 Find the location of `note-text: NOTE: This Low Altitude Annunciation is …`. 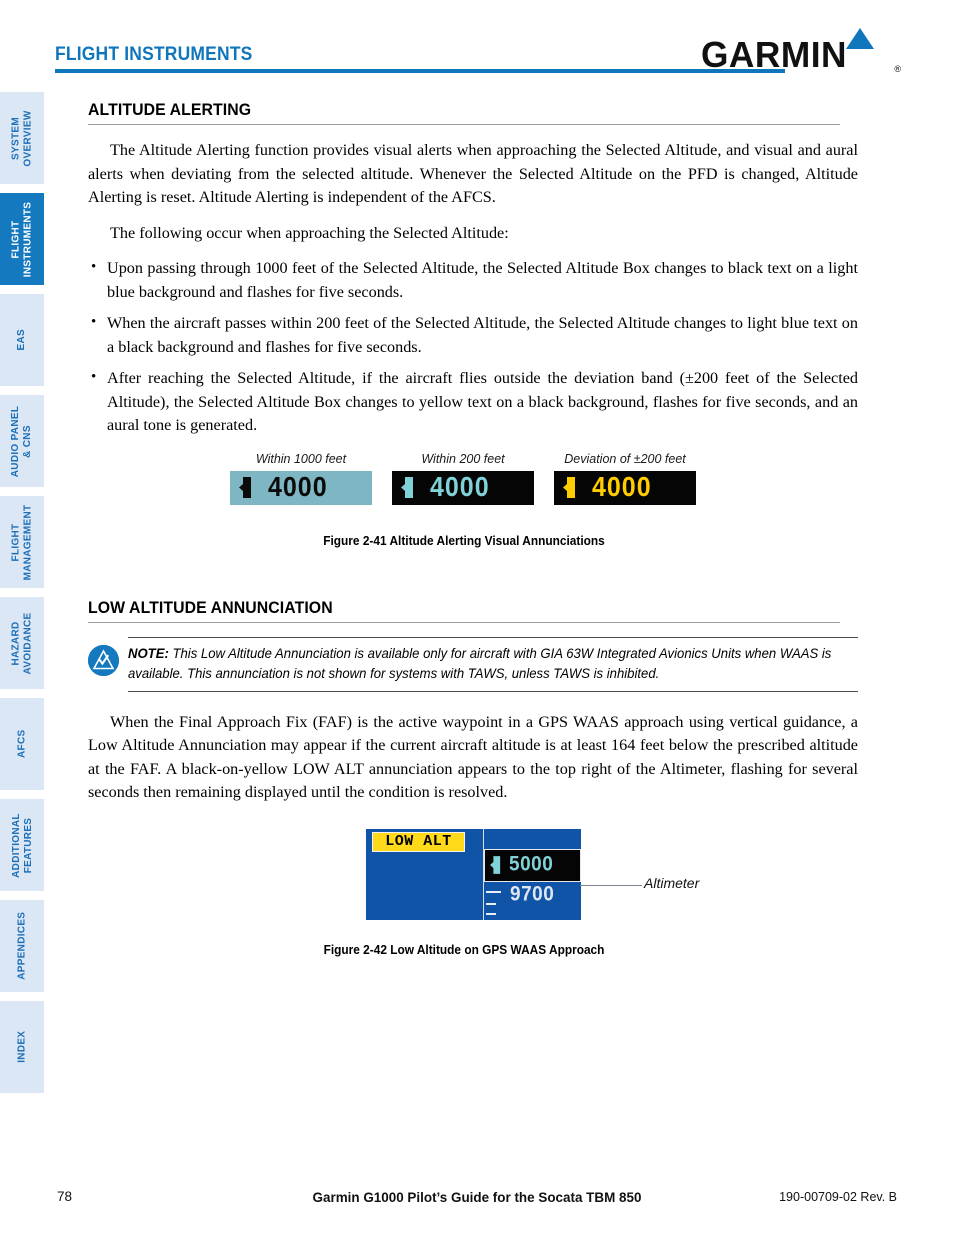

note-text: NOTE: This Low Altitude Annunciation is … is located at coordinates (480, 664).